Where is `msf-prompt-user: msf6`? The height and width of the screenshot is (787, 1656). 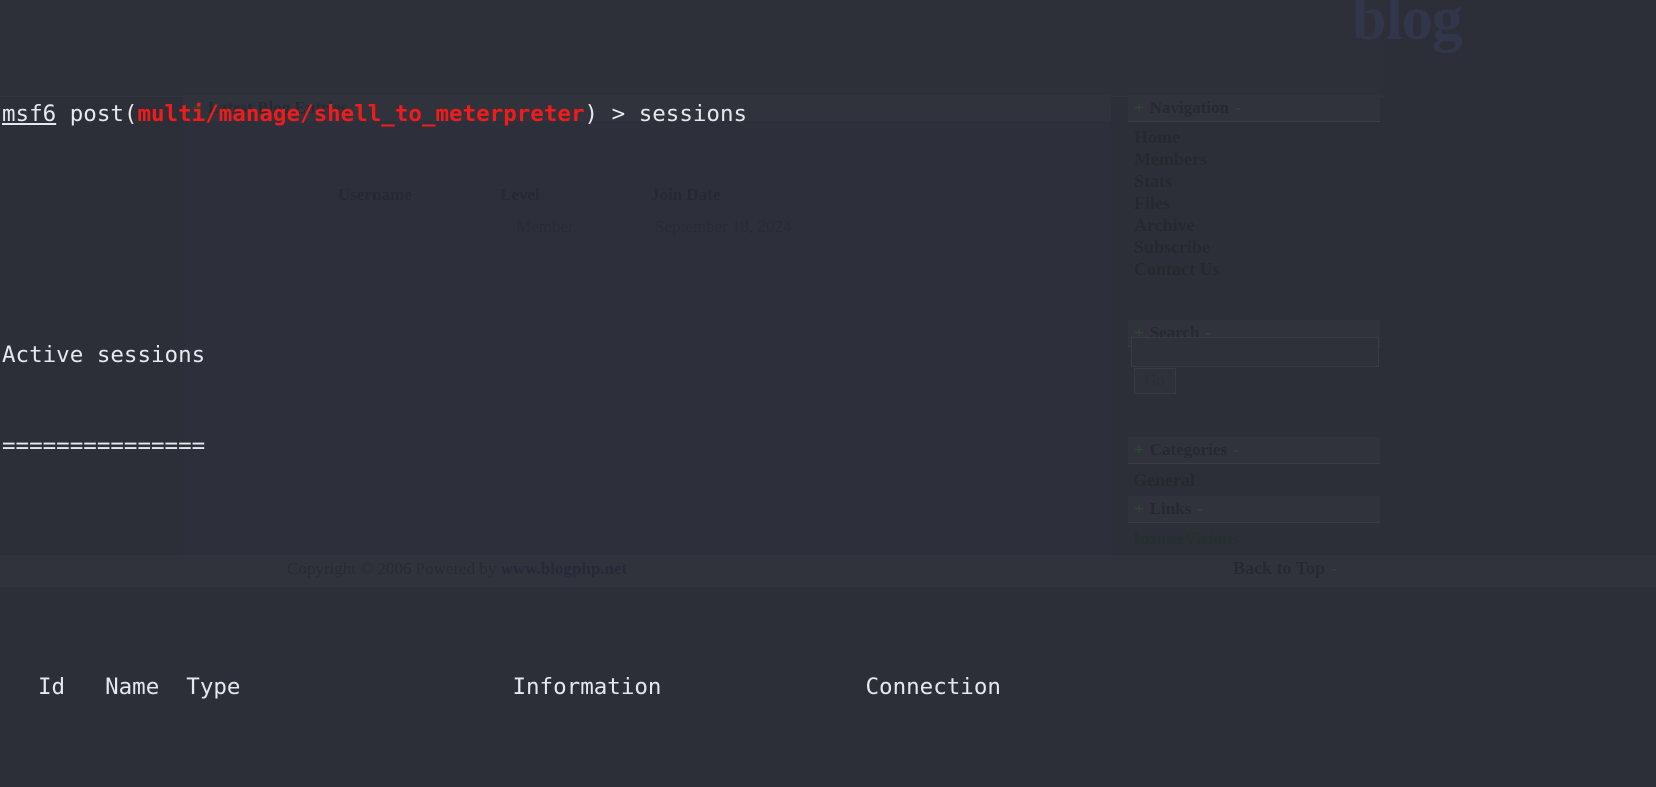 msf-prompt-user: msf6 is located at coordinates (29, 113).